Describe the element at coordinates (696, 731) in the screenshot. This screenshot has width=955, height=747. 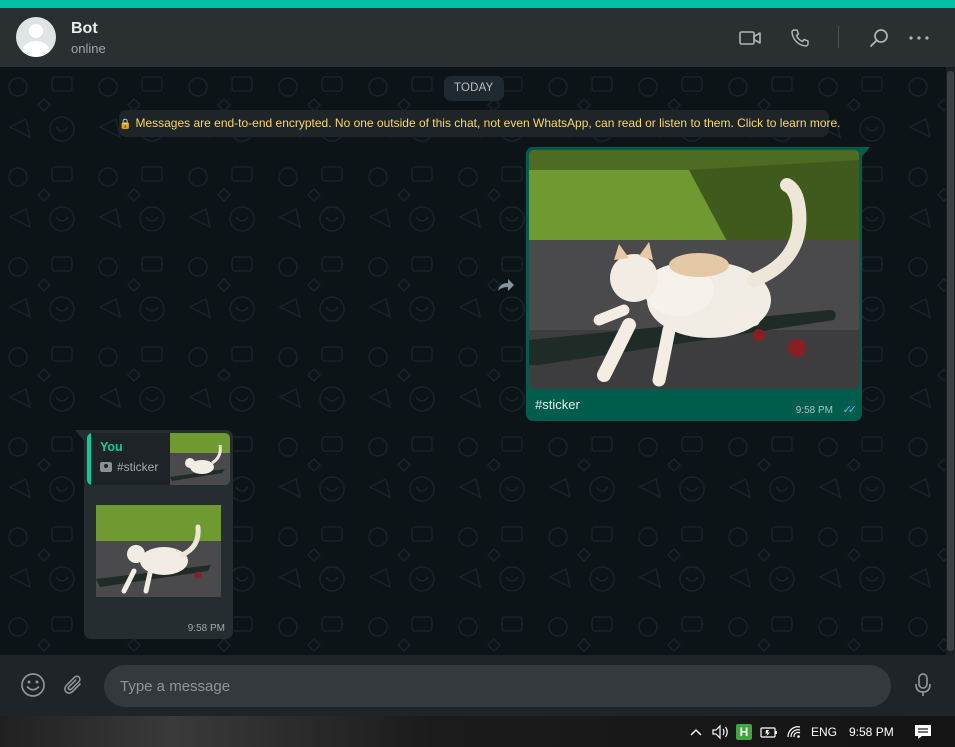
I see `show-hidden-icons-icon` at that location.